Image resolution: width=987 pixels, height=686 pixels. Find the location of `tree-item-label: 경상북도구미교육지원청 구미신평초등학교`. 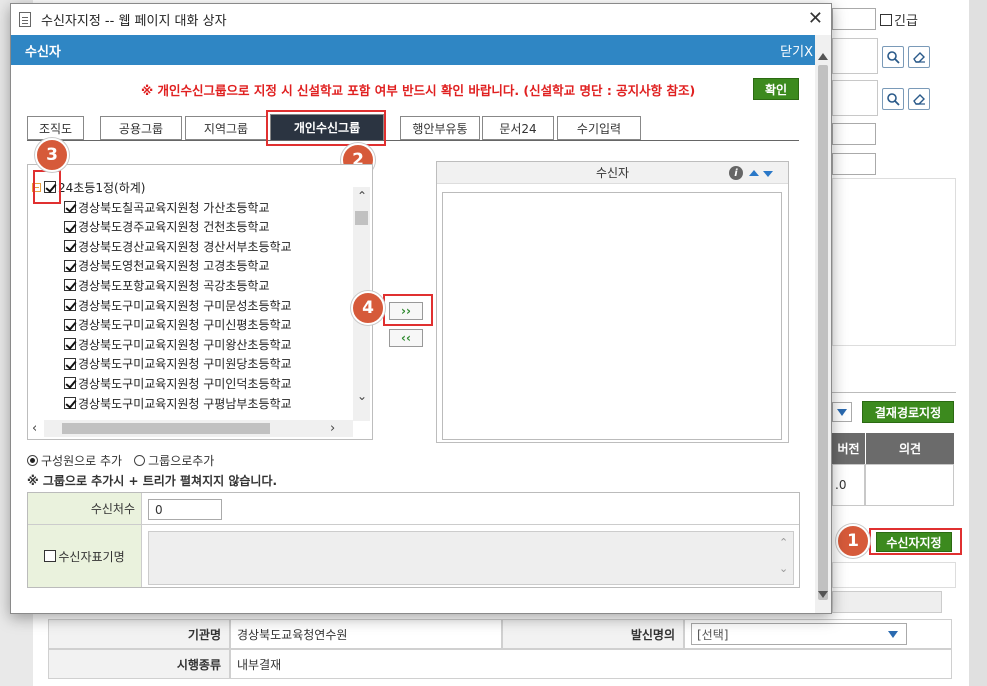

tree-item-label: 경상북도구미교육지원청 구미신평초등학교 is located at coordinates (185, 325).